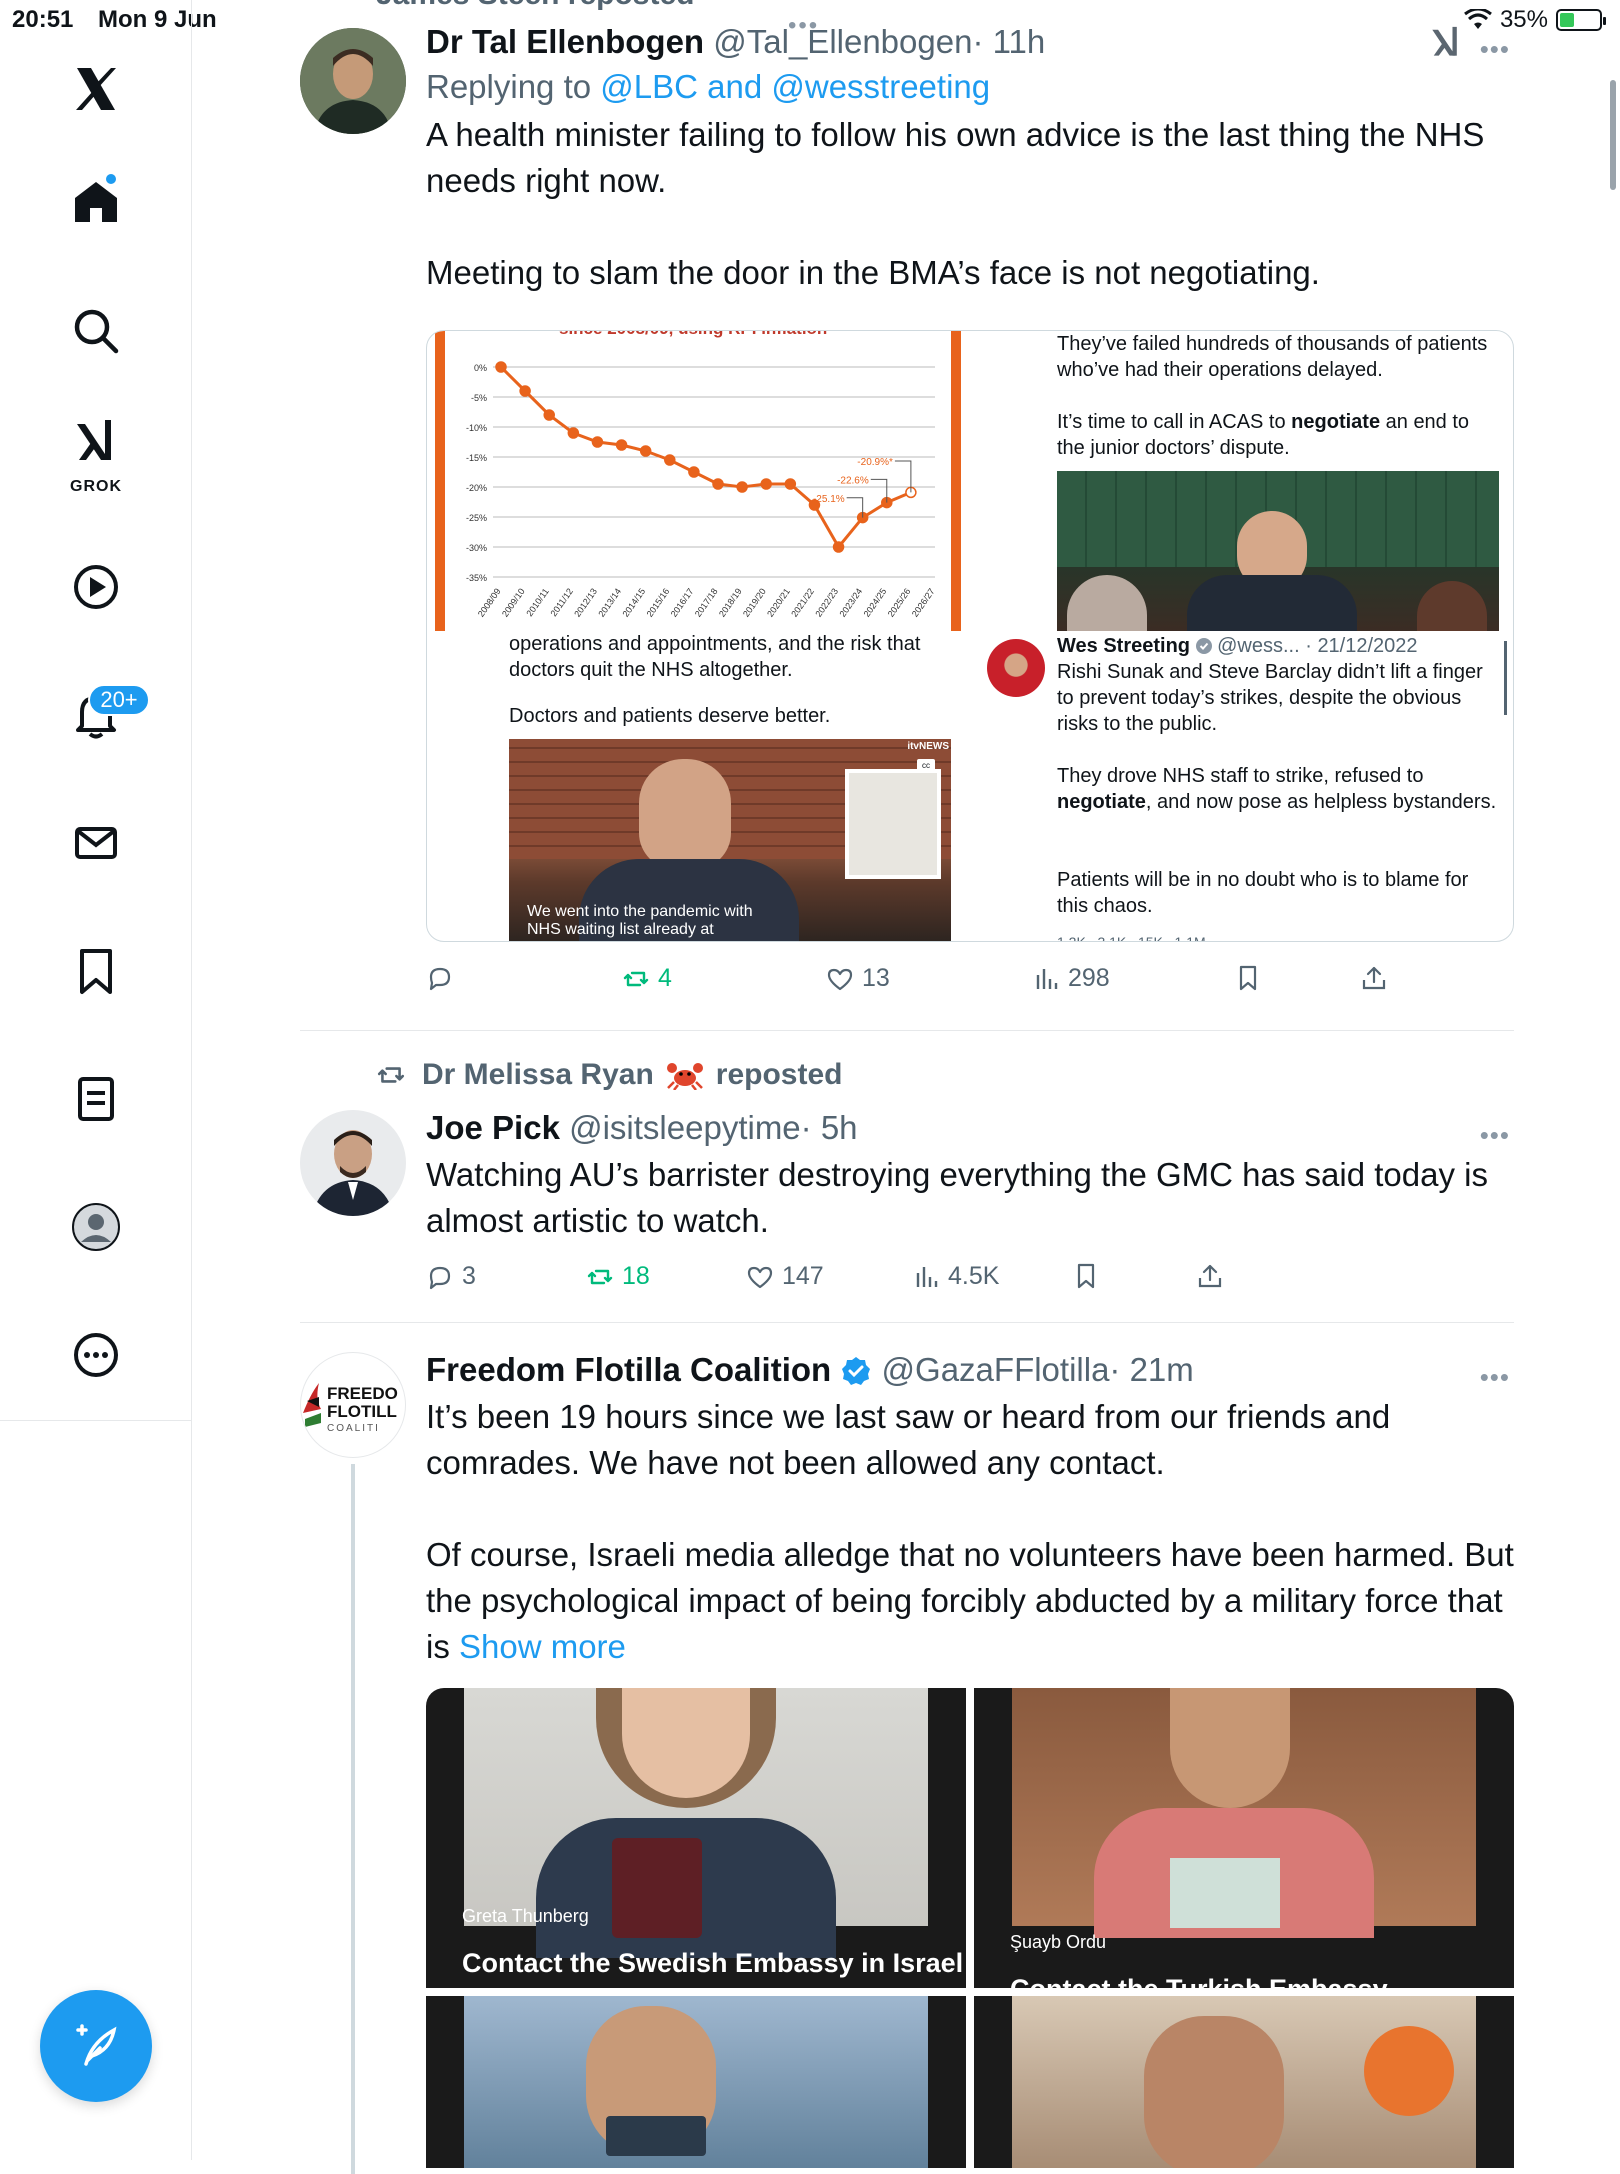  I want to click on avatar-freedom-flotilla: FREEDO FLOTILL COALITI, so click(353, 1405).